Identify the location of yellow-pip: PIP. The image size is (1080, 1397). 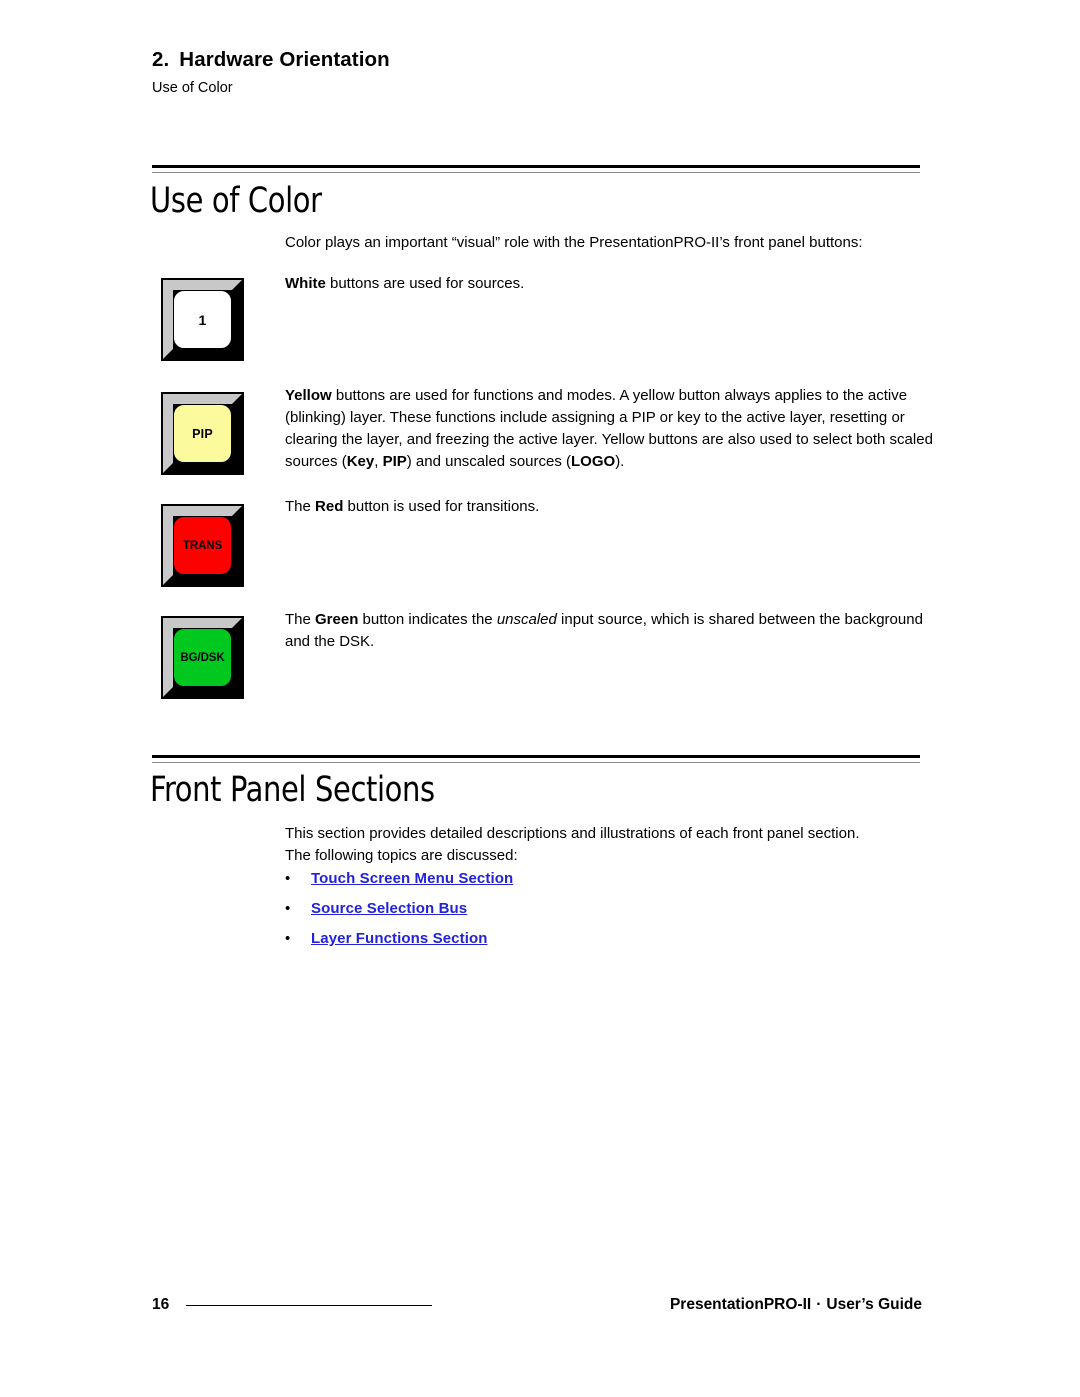
(394, 461).